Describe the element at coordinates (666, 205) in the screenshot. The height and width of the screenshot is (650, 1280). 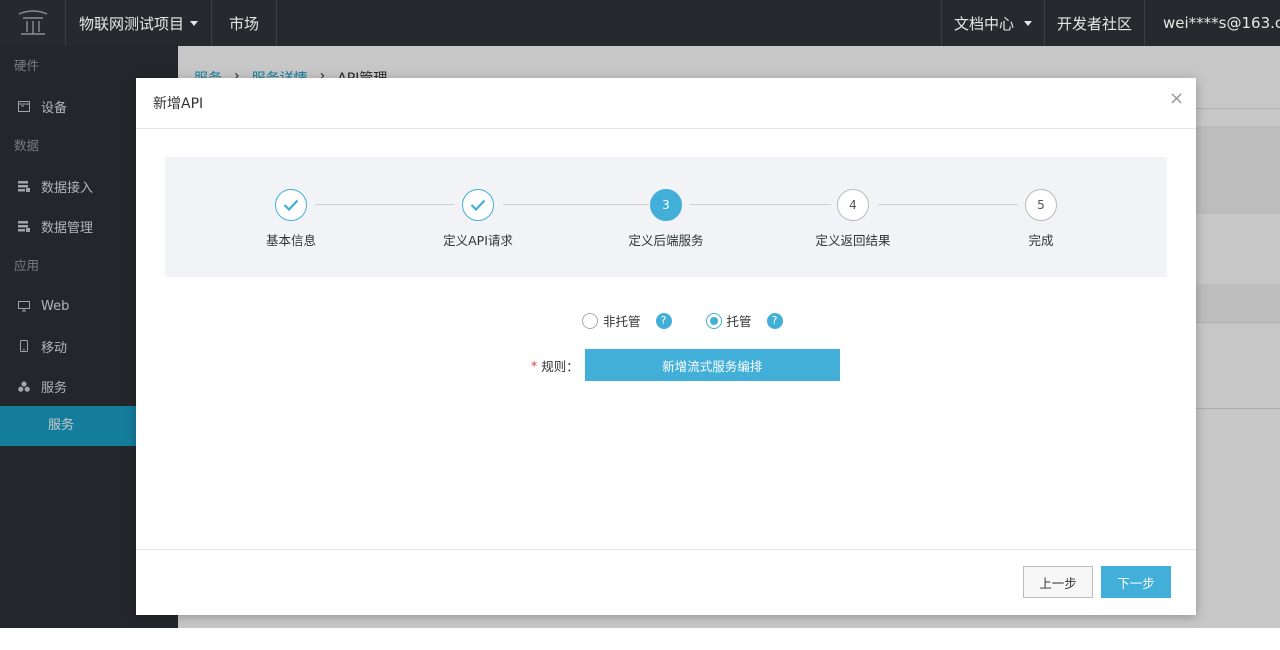
I see `step-number: 3` at that location.